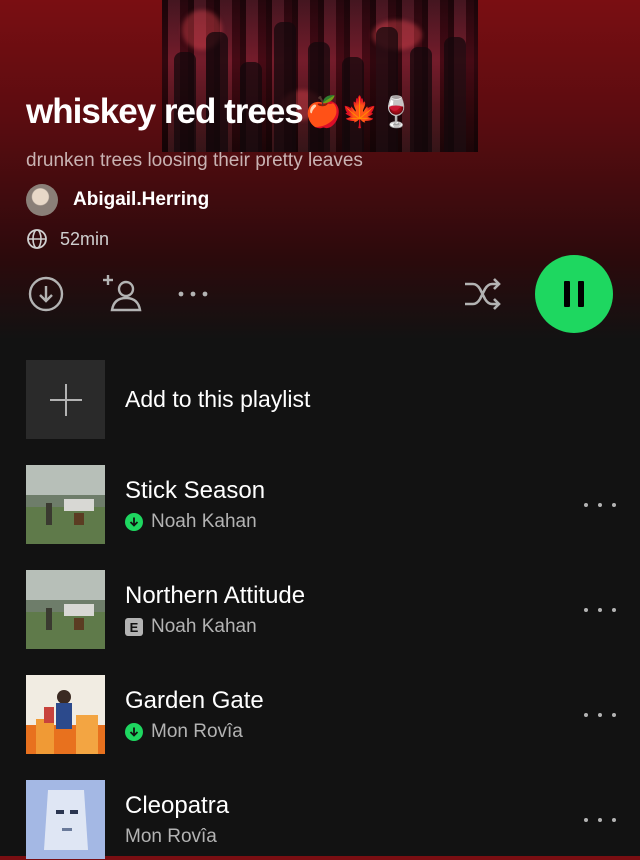 The image size is (640, 860). I want to click on track-title: Cleopatra, so click(177, 805).